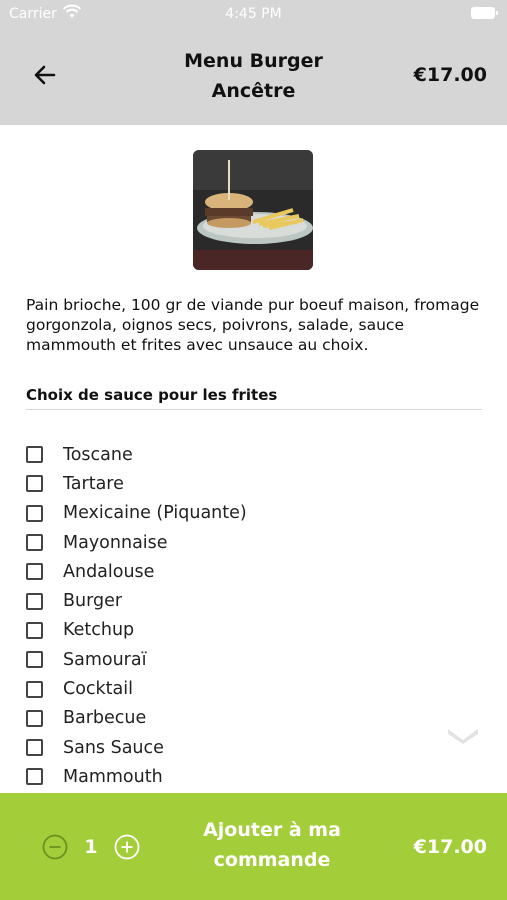  Describe the element at coordinates (127, 847) in the screenshot. I see `plus-circle-icon` at that location.